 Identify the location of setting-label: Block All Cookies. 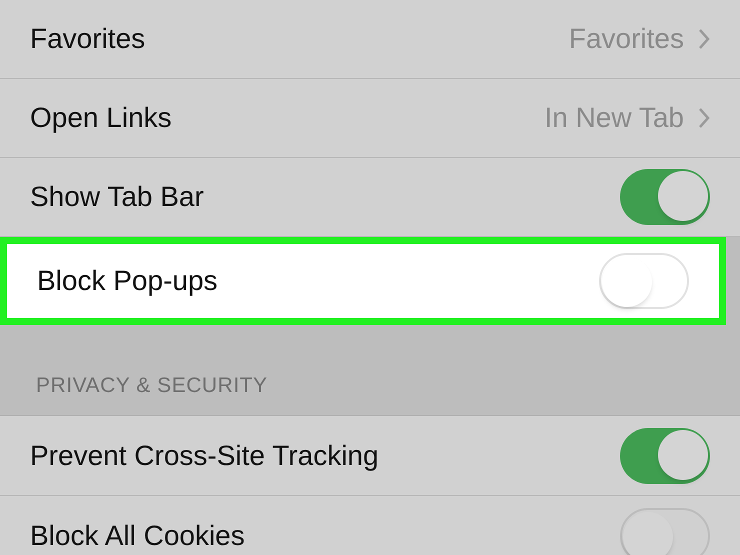
(137, 535).